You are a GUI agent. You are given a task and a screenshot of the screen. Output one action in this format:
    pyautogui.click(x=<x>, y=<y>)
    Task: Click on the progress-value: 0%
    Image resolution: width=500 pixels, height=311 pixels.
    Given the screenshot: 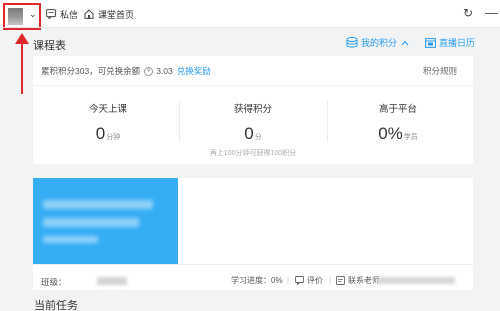 What is the action you would take?
    pyautogui.click(x=277, y=280)
    